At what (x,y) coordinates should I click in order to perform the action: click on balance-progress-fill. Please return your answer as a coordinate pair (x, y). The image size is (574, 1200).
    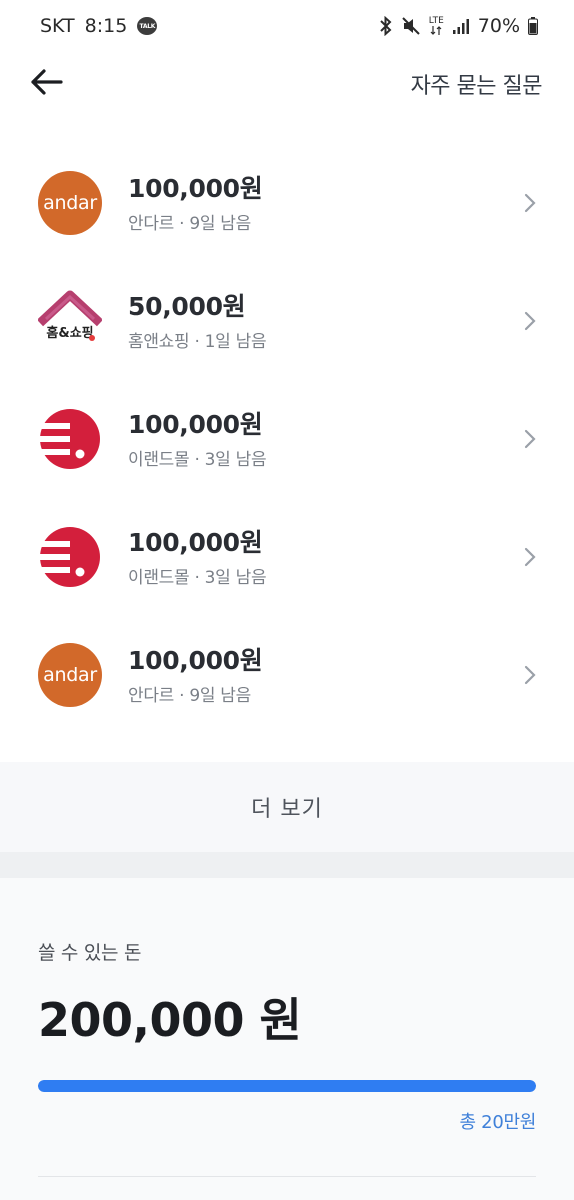
    Looking at the image, I should click on (287, 1086).